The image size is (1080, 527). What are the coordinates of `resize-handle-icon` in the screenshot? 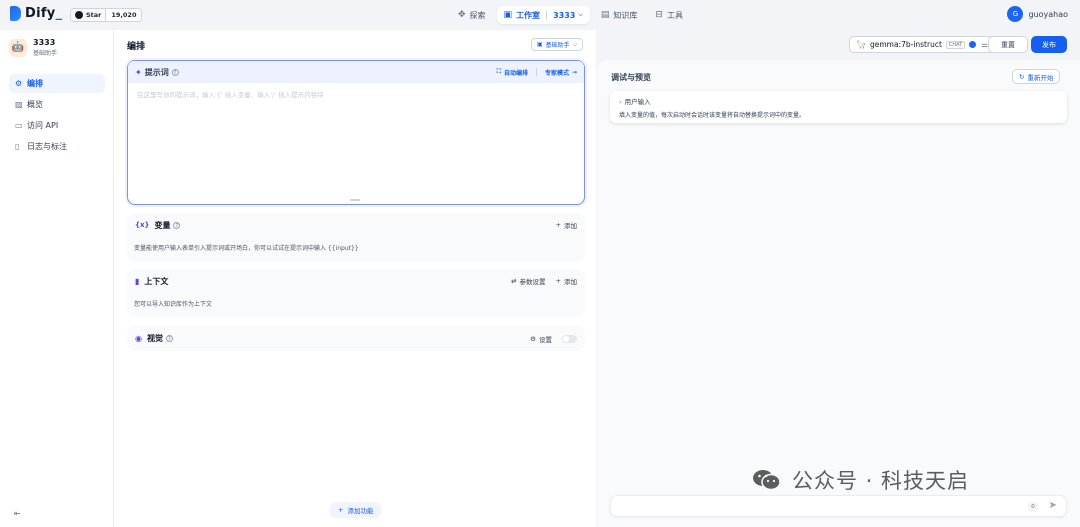 It's located at (355, 200).